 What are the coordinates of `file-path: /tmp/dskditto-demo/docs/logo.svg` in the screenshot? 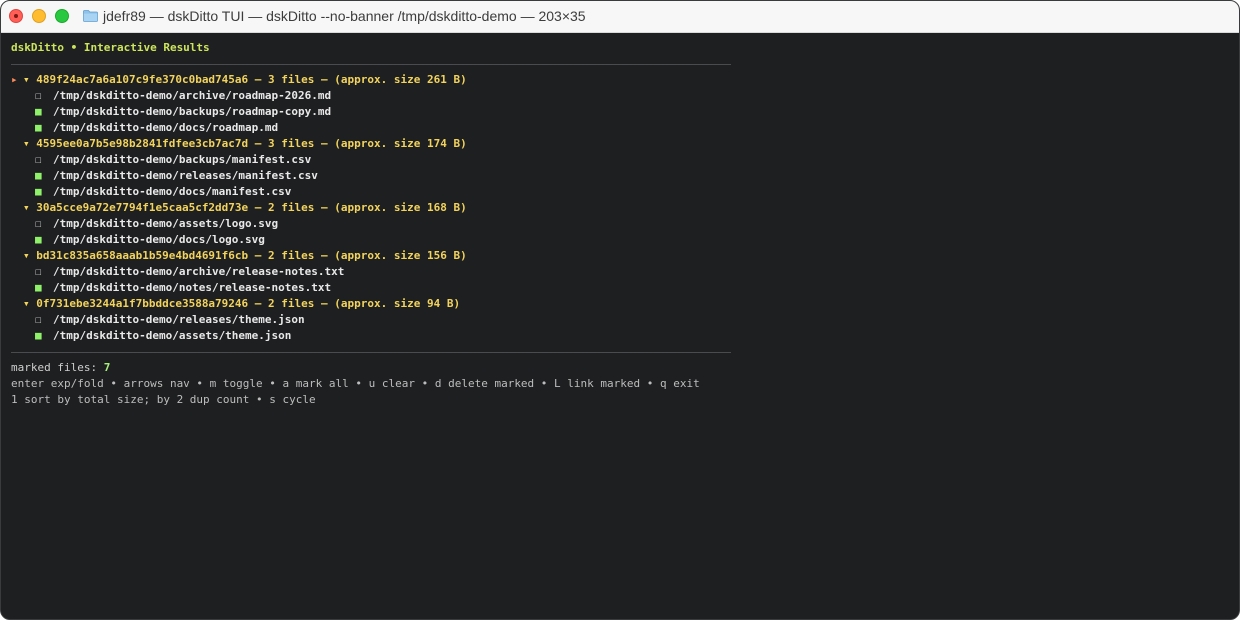 It's located at (159, 239).